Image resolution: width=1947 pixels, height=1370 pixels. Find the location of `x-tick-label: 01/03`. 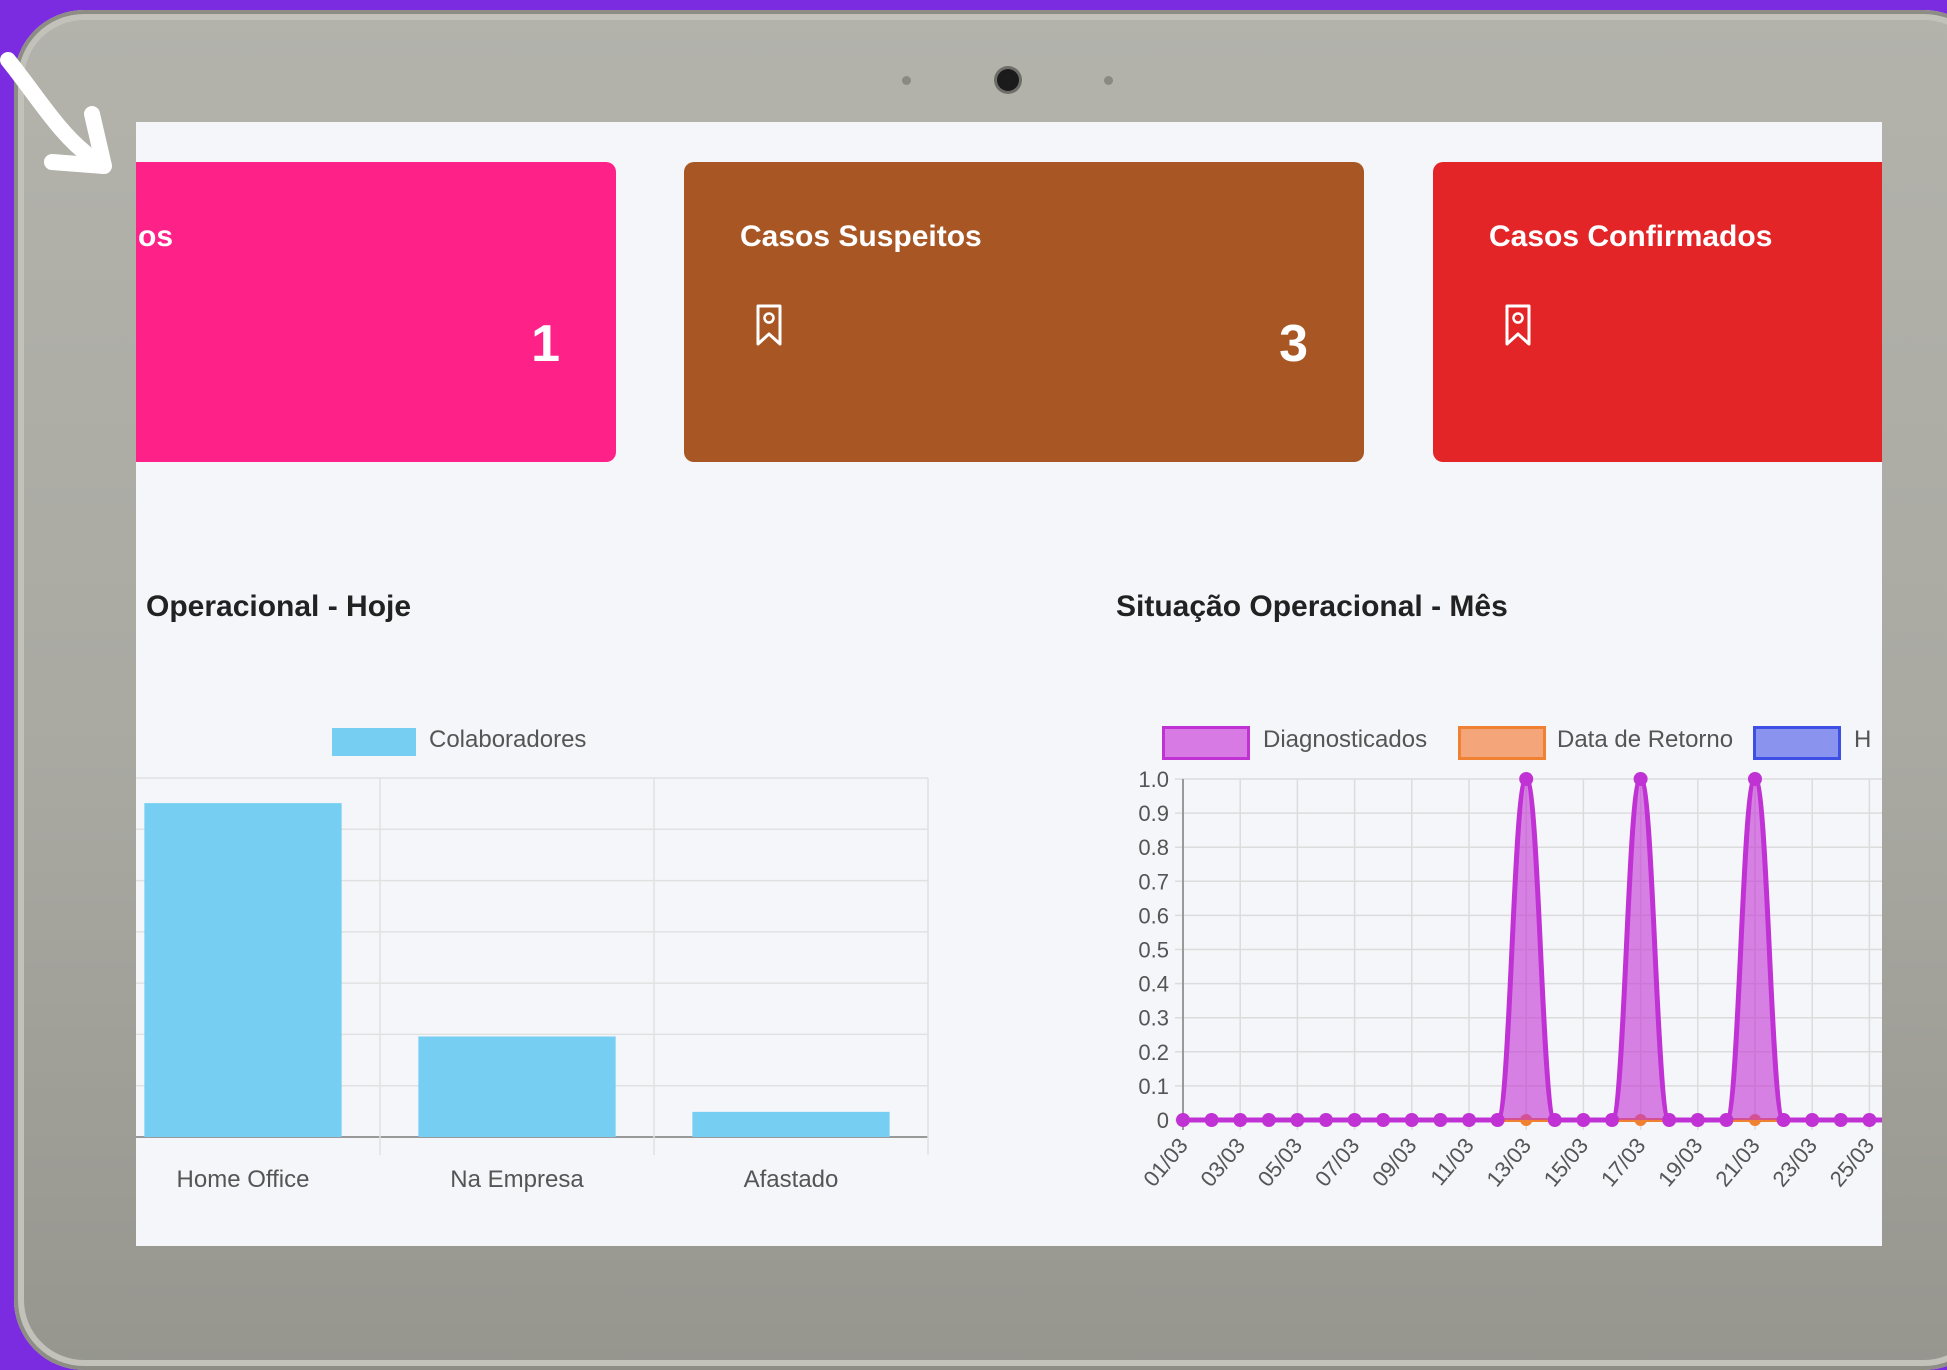

x-tick-label: 01/03 is located at coordinates (1165, 1162).